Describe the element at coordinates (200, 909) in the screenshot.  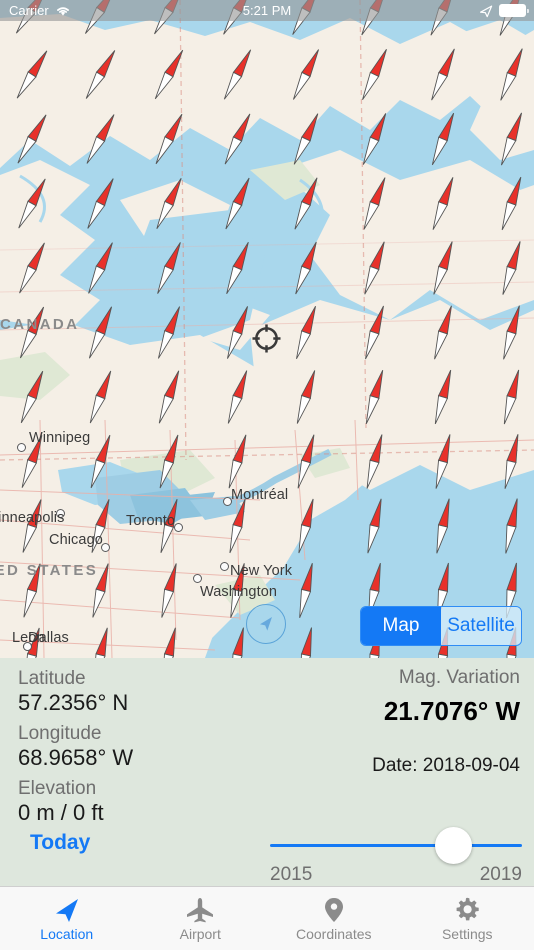
I see `airplane-icon` at that location.